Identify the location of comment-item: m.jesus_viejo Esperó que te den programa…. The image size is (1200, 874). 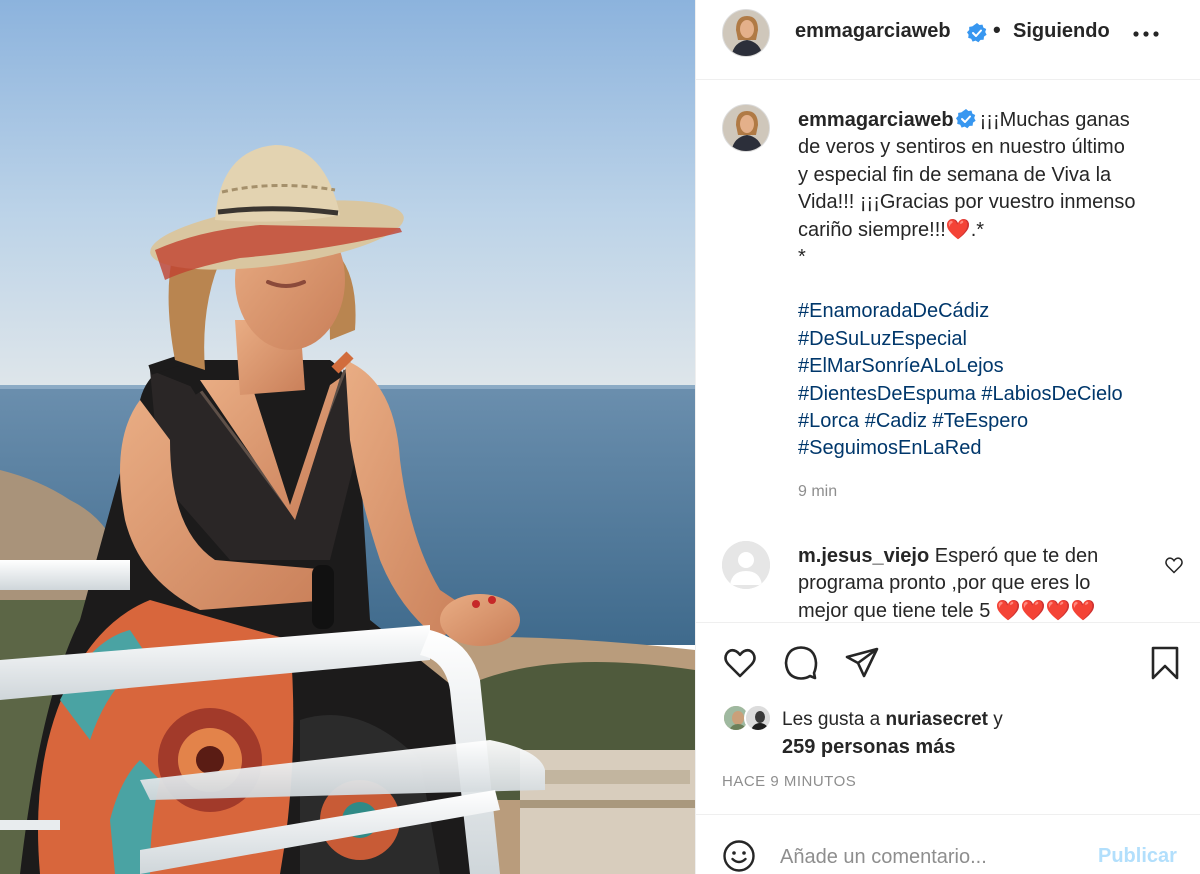
(968, 582).